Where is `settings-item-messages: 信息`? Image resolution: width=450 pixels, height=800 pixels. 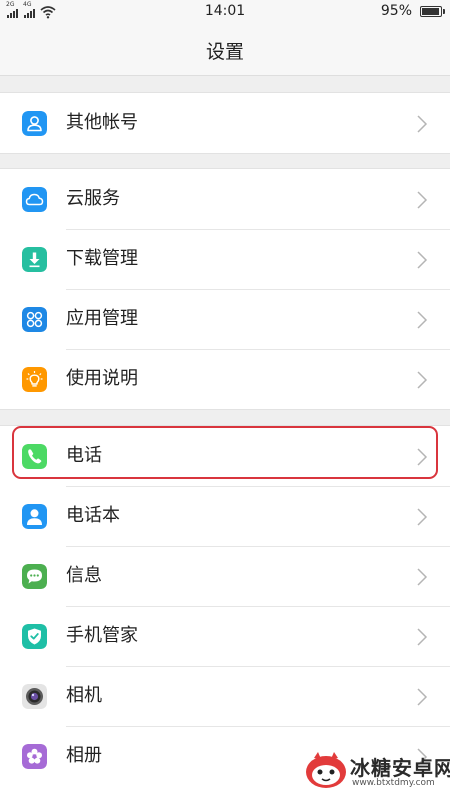 settings-item-messages: 信息 is located at coordinates (225, 576).